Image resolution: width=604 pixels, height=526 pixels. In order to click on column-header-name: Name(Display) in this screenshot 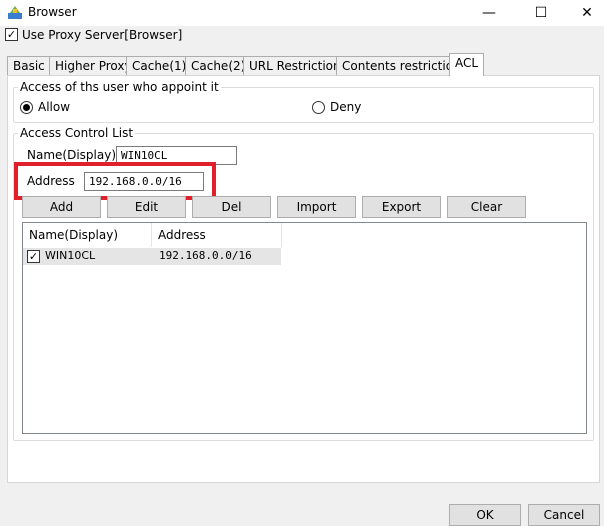, I will do `click(87, 235)`.